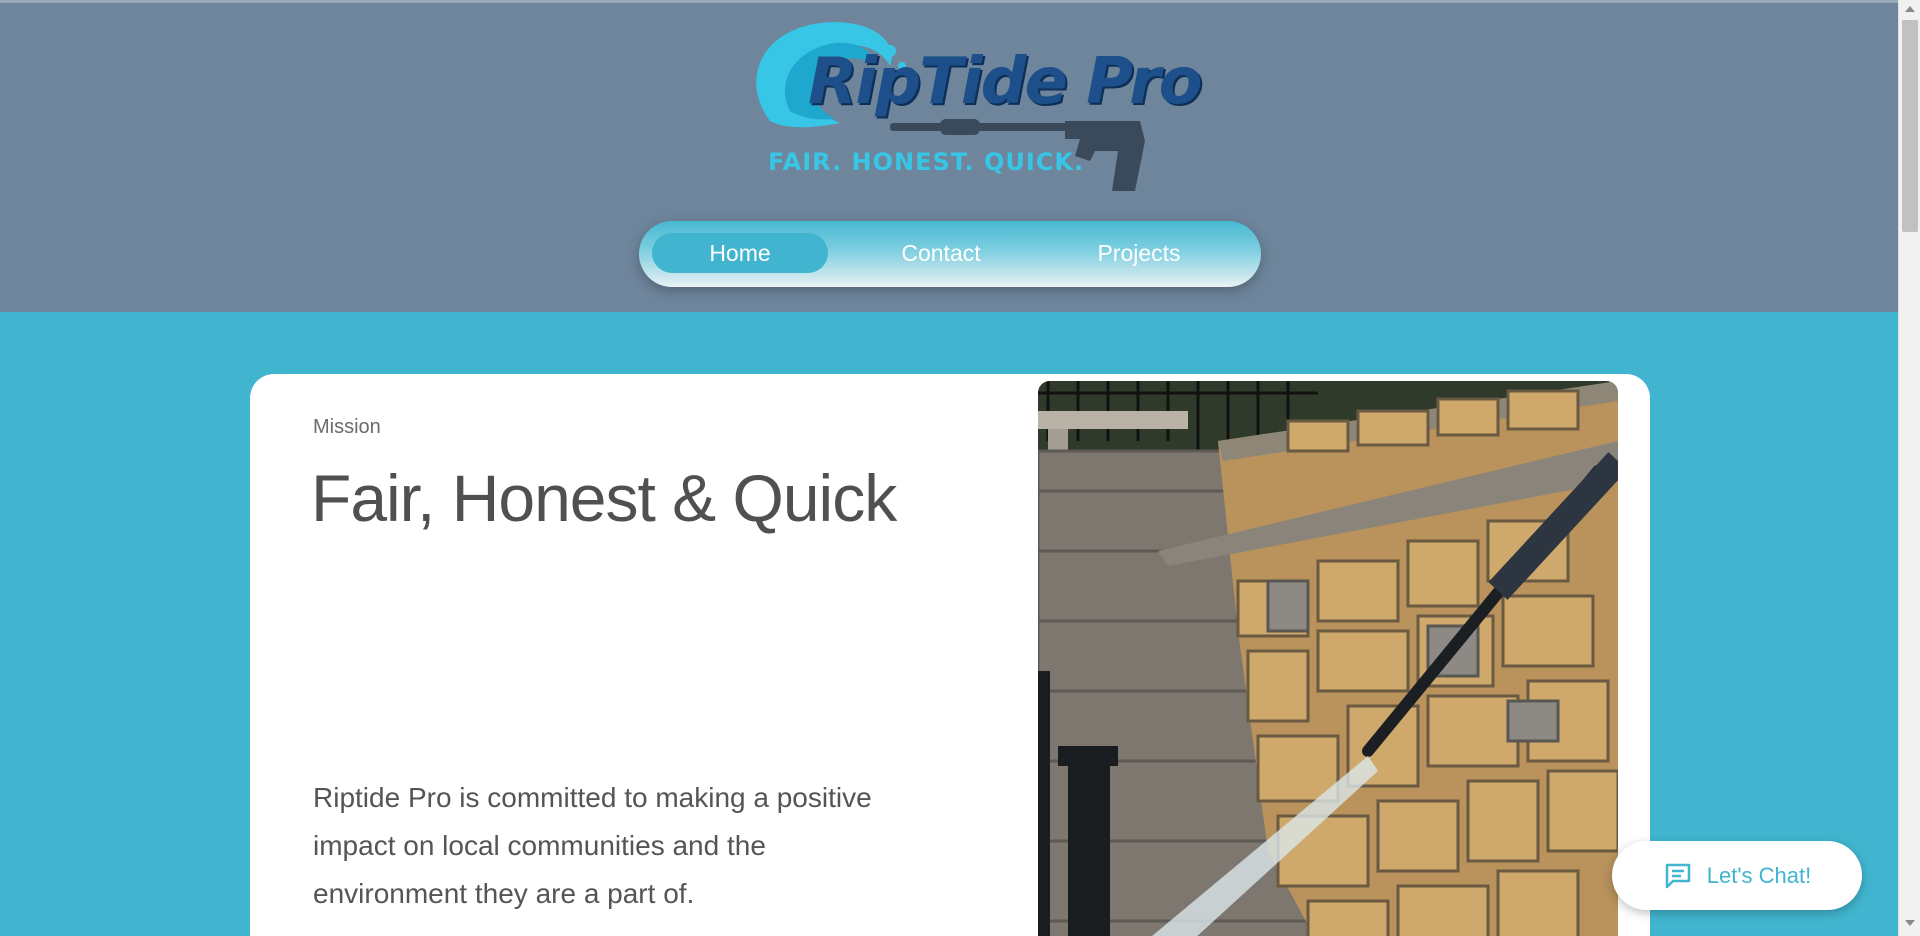  Describe the element at coordinates (1910, 9) in the screenshot. I see `scroll-up-arrow-icon` at that location.